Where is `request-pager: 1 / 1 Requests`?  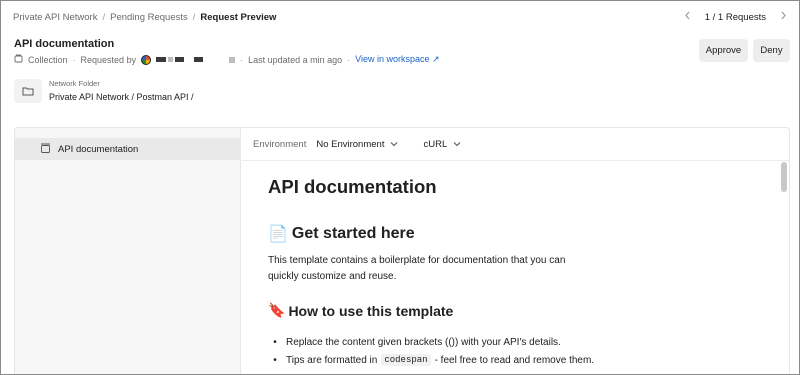
request-pager: 1 / 1 Requests is located at coordinates (735, 17).